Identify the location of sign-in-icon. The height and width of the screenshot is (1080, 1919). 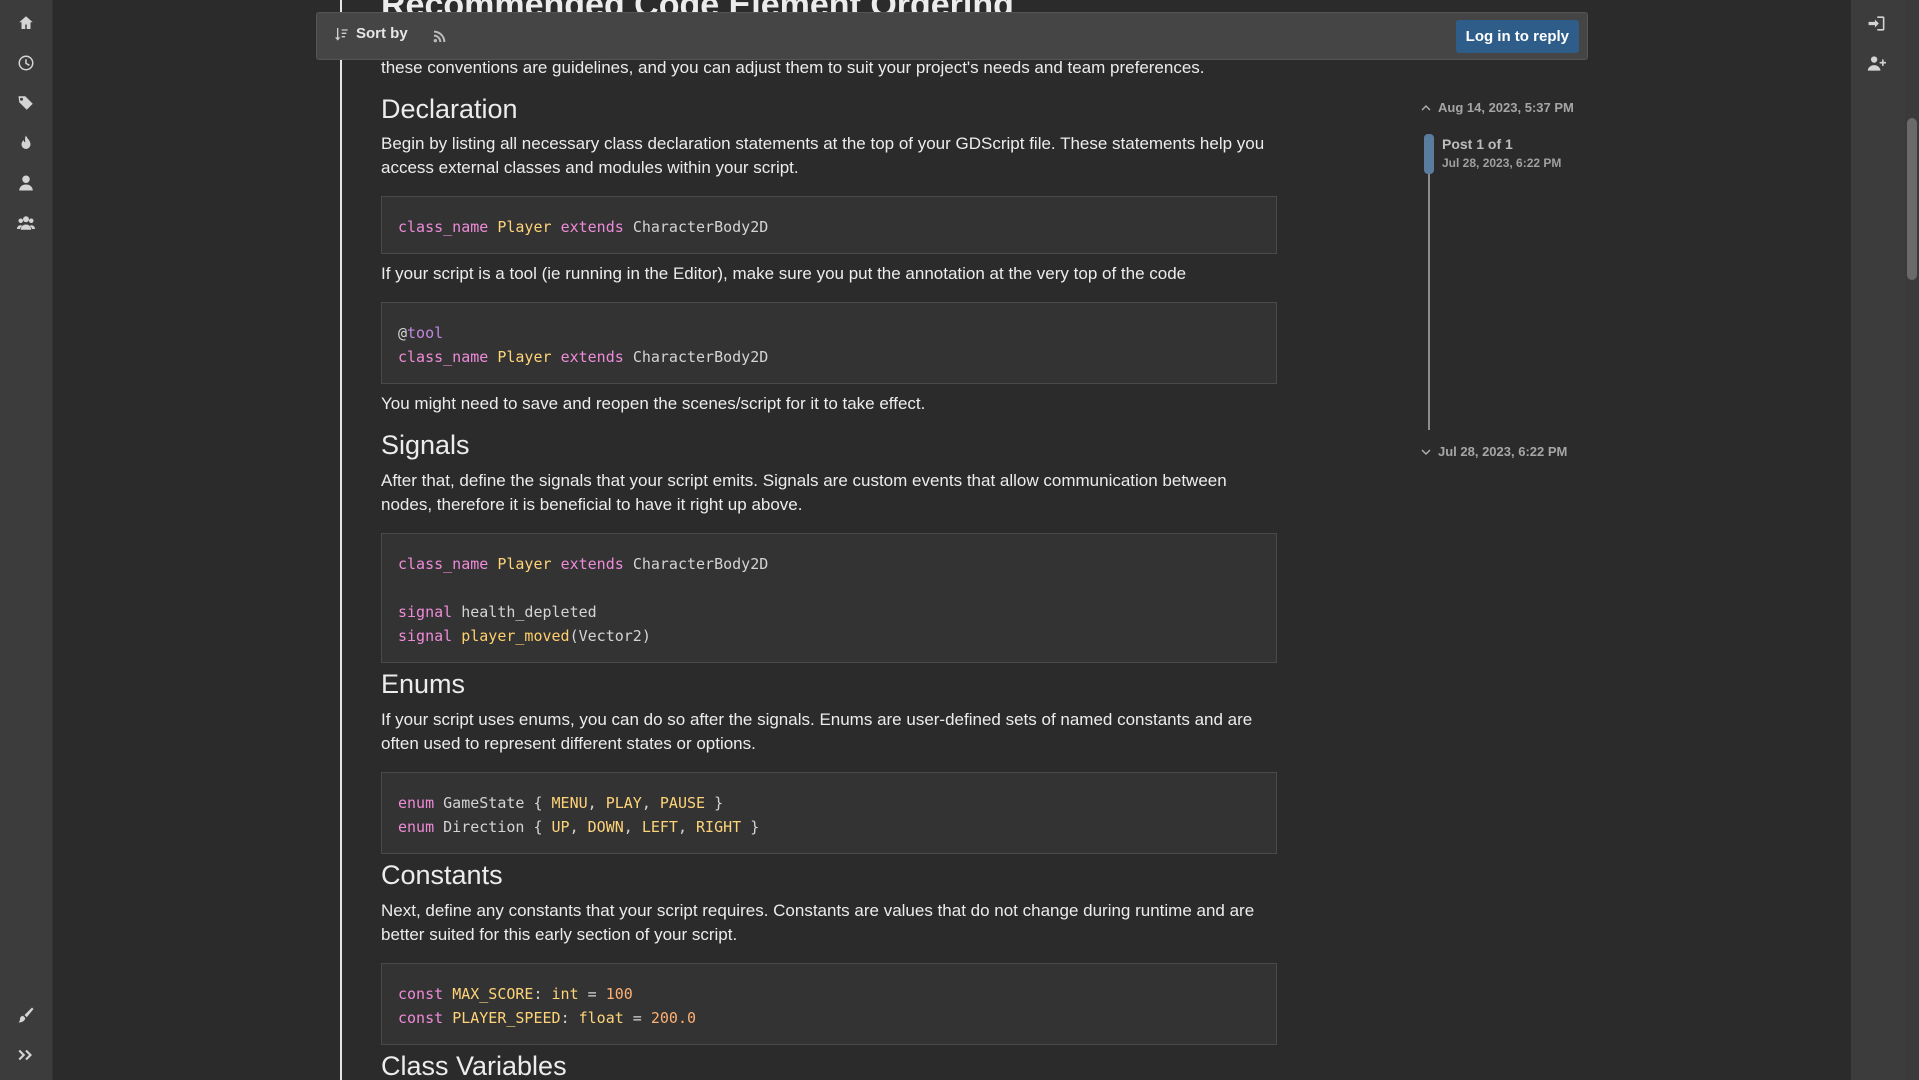
(1876, 23).